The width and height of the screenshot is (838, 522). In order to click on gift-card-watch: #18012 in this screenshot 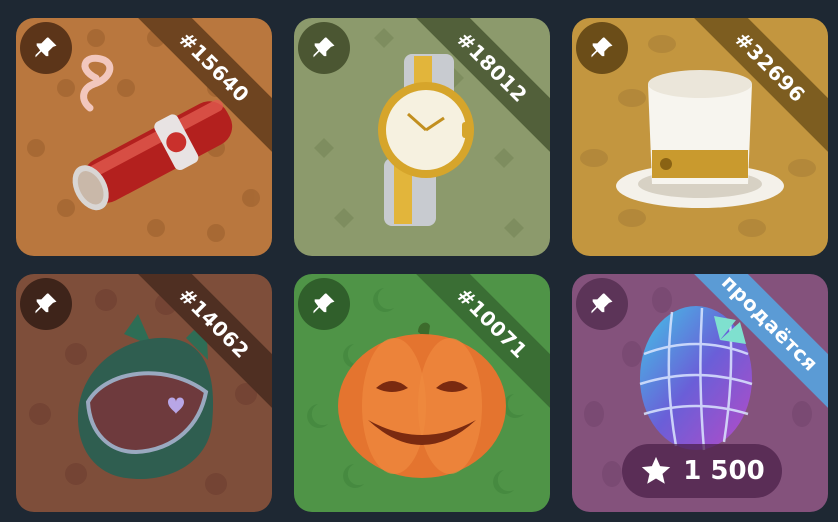, I will do `click(422, 137)`.